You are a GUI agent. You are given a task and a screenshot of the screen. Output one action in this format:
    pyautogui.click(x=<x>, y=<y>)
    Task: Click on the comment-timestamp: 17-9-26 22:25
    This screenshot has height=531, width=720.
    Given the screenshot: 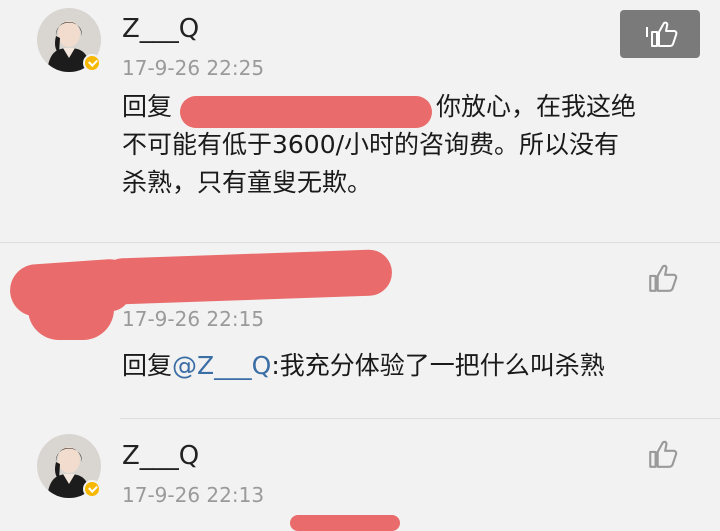 What is the action you would take?
    pyautogui.click(x=193, y=68)
    